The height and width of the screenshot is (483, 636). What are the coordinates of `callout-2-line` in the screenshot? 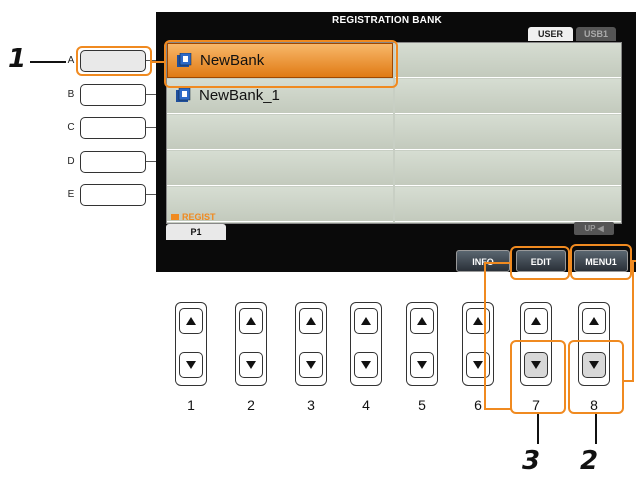 It's located at (596, 429).